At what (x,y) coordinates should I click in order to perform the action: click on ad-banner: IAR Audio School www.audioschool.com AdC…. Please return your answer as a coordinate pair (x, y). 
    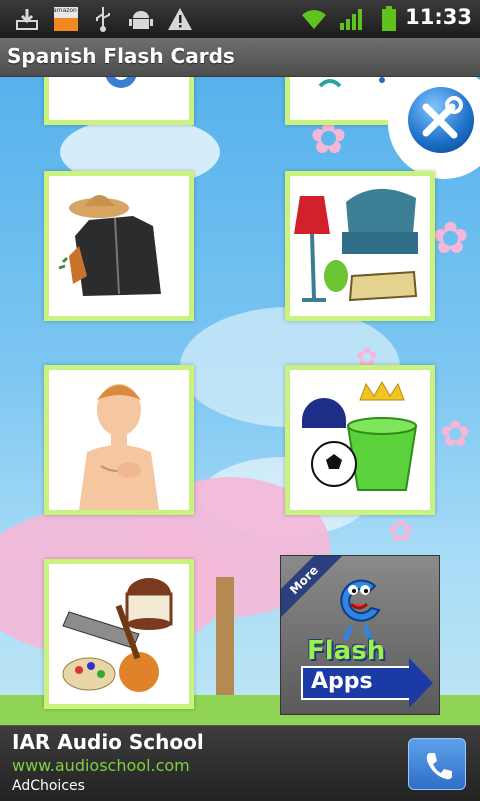
    Looking at the image, I should click on (240, 763).